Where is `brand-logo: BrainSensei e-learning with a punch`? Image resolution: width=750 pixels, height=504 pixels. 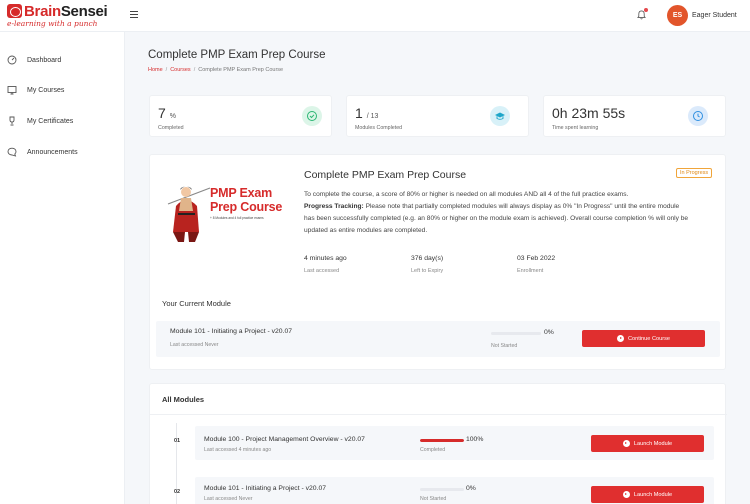 brand-logo: BrainSensei e-learning with a punch is located at coordinates (62, 16).